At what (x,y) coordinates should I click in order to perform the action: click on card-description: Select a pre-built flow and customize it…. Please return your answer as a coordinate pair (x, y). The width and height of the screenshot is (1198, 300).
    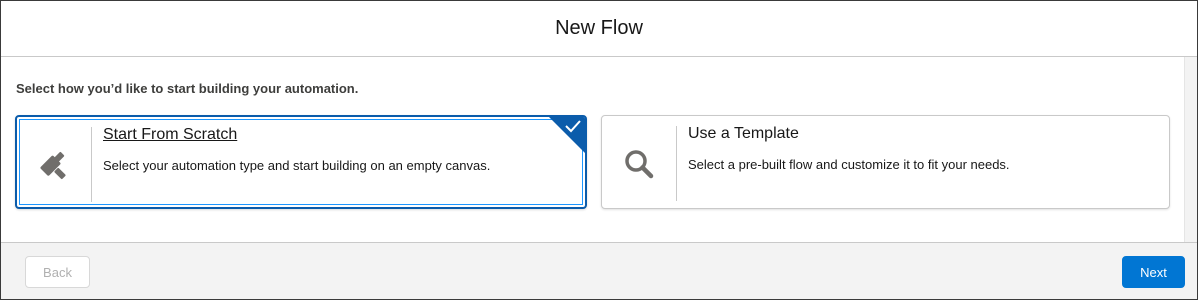
    Looking at the image, I should click on (849, 164).